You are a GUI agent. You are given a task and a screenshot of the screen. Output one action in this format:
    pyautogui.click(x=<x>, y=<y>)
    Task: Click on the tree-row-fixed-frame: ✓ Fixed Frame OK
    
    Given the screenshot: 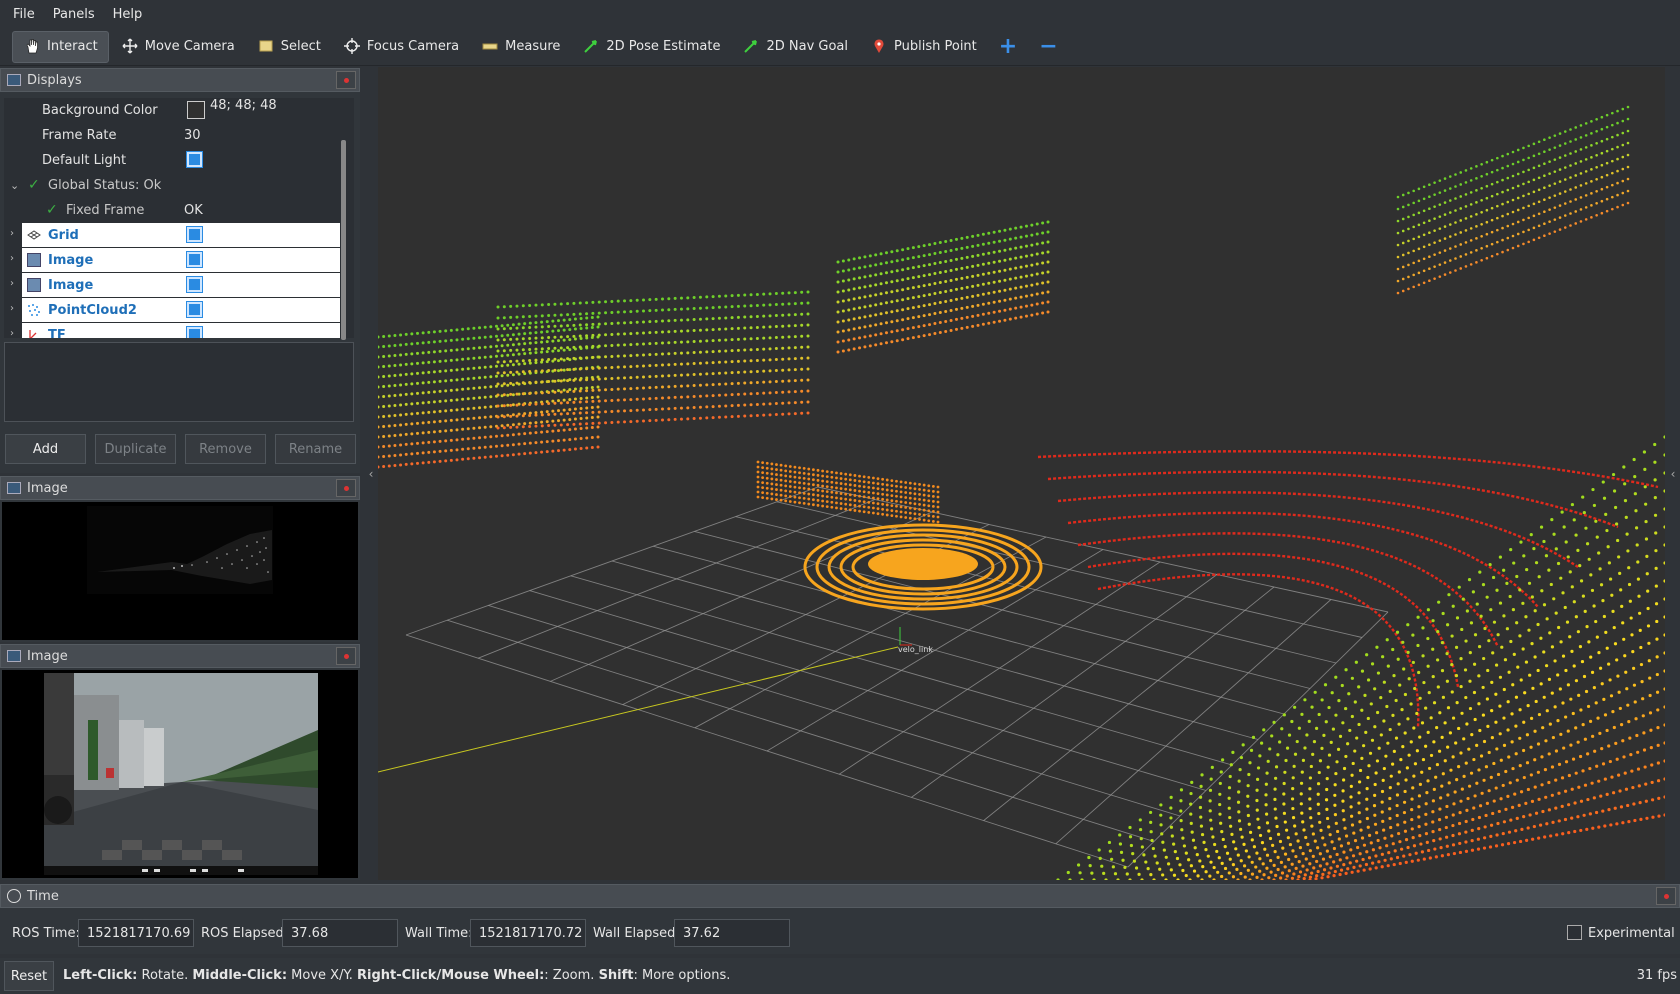 What is the action you would take?
    pyautogui.click(x=172, y=210)
    